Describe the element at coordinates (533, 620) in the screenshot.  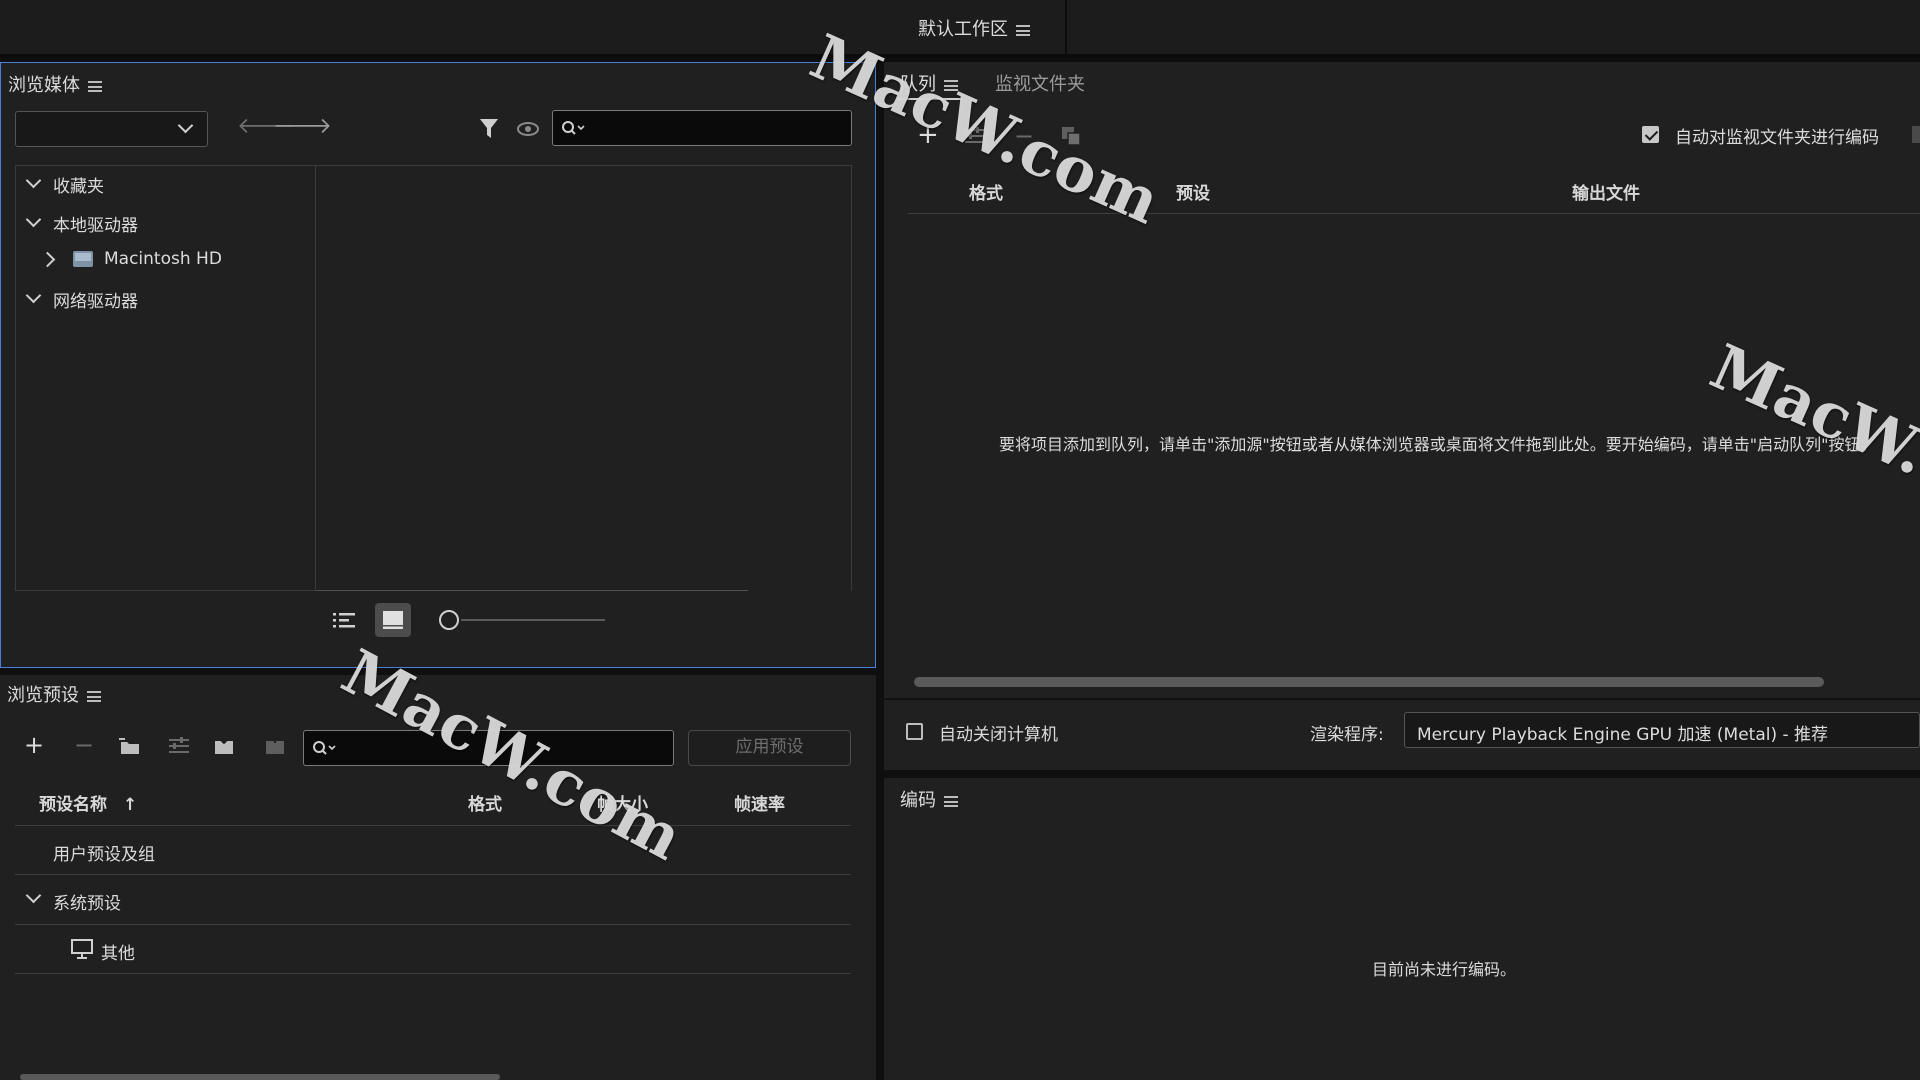
I see `slider-track` at that location.